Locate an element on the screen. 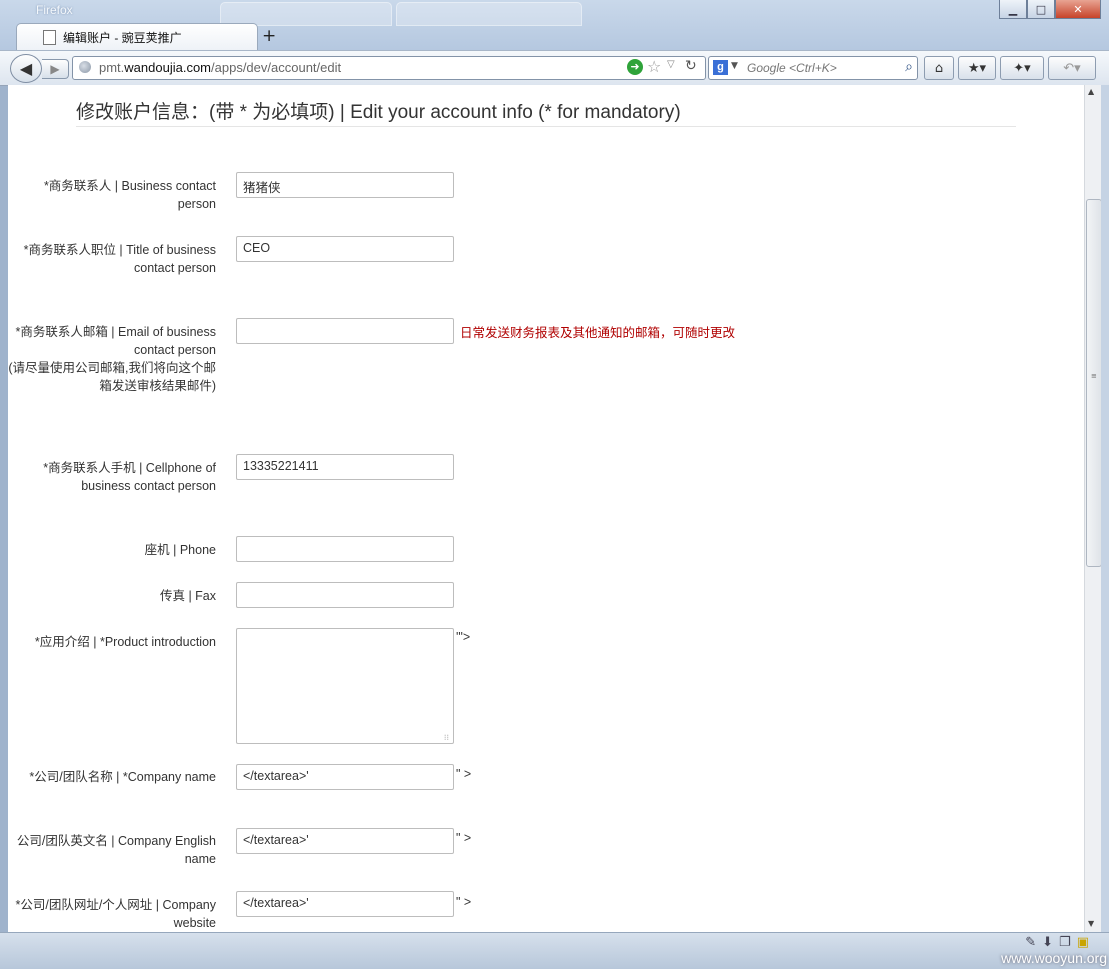 This screenshot has height=969, width=1109. business-contact-label: *商务联系人 | Business contact person is located at coordinates (129, 195).